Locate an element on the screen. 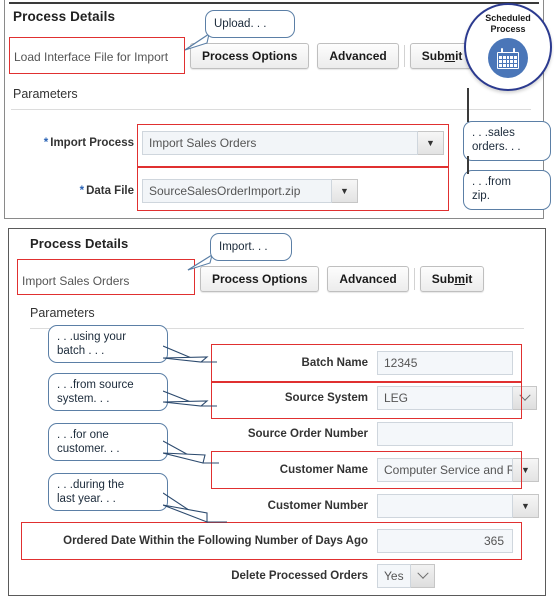 The image size is (554, 600). field-row-source-system: Source System LEG is located at coordinates (379, 398).